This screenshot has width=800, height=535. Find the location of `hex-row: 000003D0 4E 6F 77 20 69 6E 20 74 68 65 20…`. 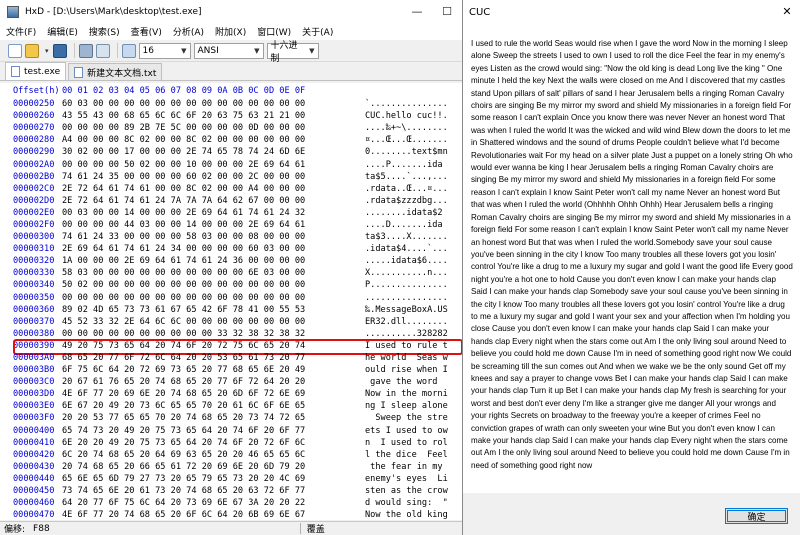

hex-row: 000003D0 4E 6F 77 20 69 6E 20 74 68 65 20… is located at coordinates (231, 394).